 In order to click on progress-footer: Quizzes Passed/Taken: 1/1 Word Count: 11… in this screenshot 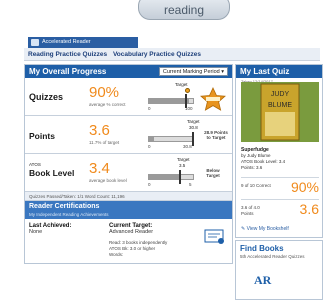, I will do `click(128, 196)`.